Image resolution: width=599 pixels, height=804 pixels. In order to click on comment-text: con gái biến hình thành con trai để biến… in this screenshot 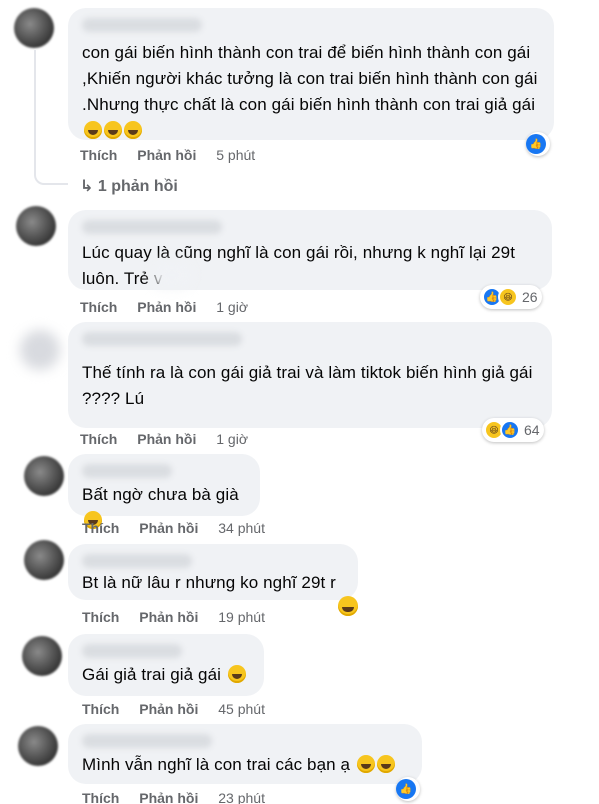, I will do `click(311, 92)`.